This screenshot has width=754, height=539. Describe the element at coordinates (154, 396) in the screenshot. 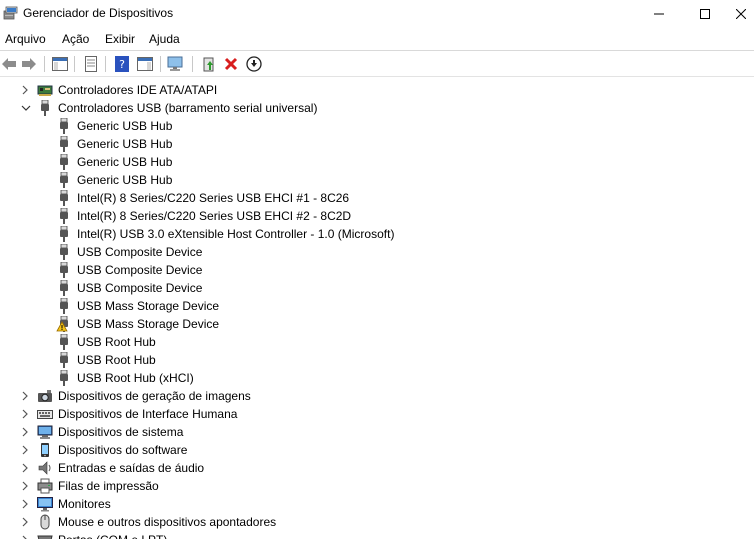

I see `category-label: Dispositivos de geração de imagens` at that location.